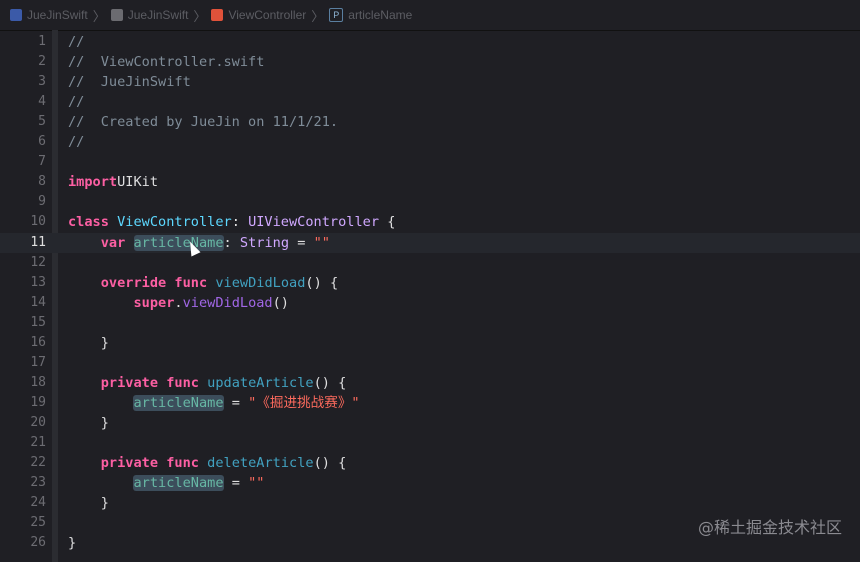  I want to click on line-number: 20, so click(38, 422).